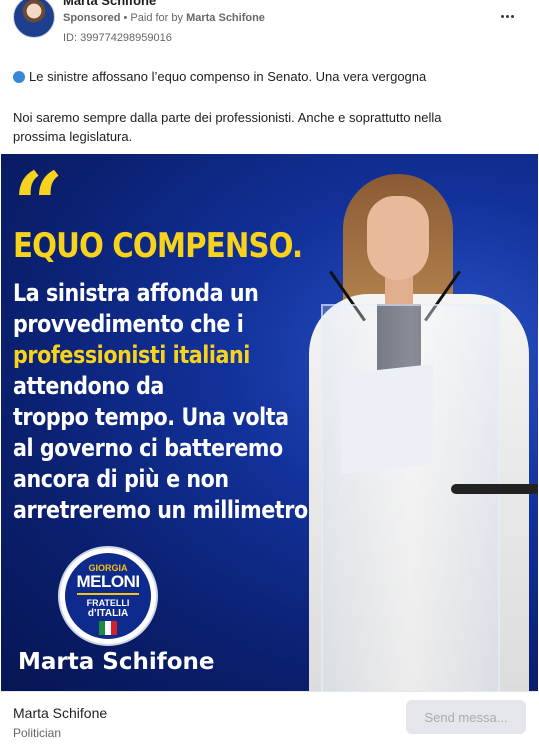 This screenshot has width=539, height=749. Describe the element at coordinates (160, 510) in the screenshot. I see `claim-line: arretreremo un millimetro` at that location.